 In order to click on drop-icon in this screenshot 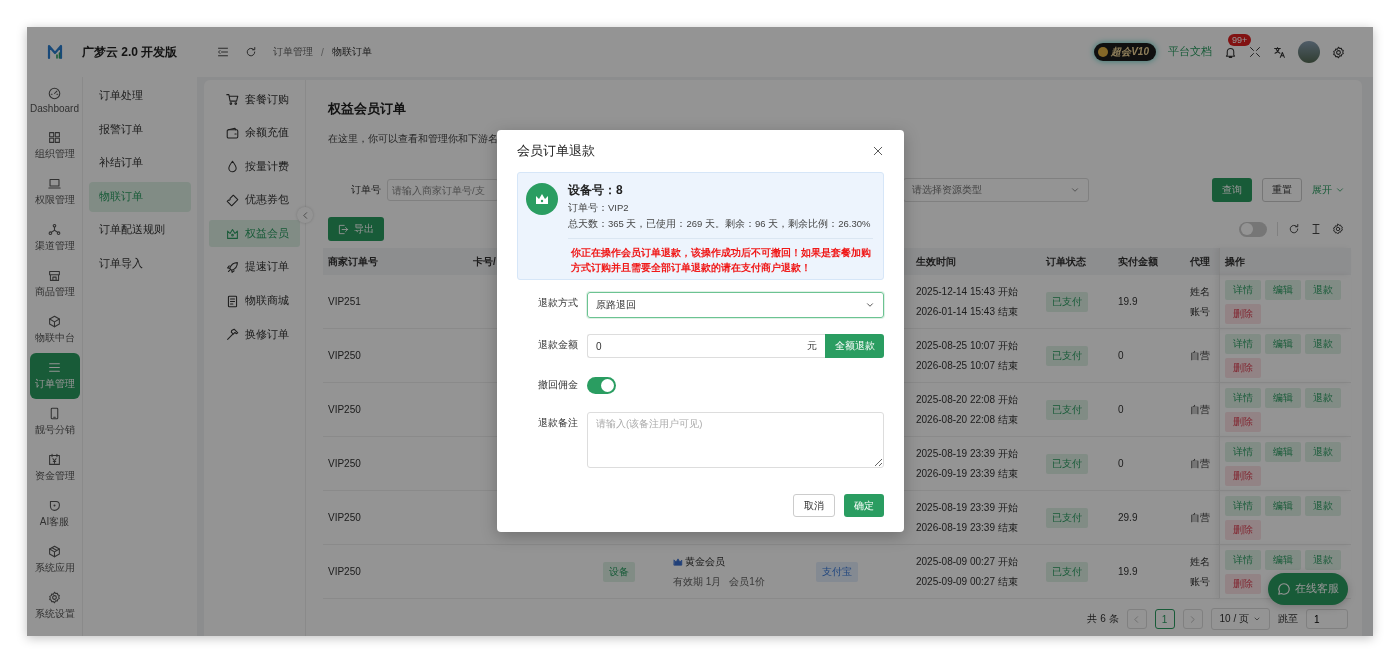, I will do `click(232, 167)`.